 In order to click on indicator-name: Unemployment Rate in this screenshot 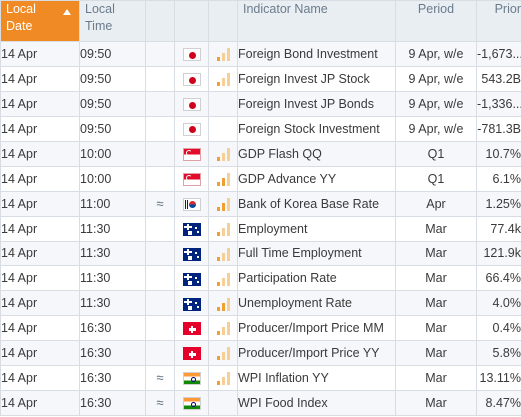, I will do `click(316, 303)`.